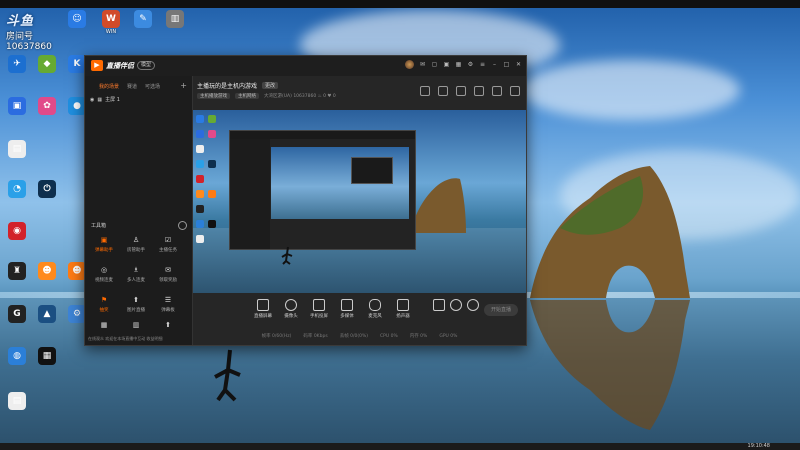 This screenshot has width=800, height=450. What do you see at coordinates (104, 274) in the screenshot?
I see `tool-button: ◎ 视频连麦` at bounding box center [104, 274].